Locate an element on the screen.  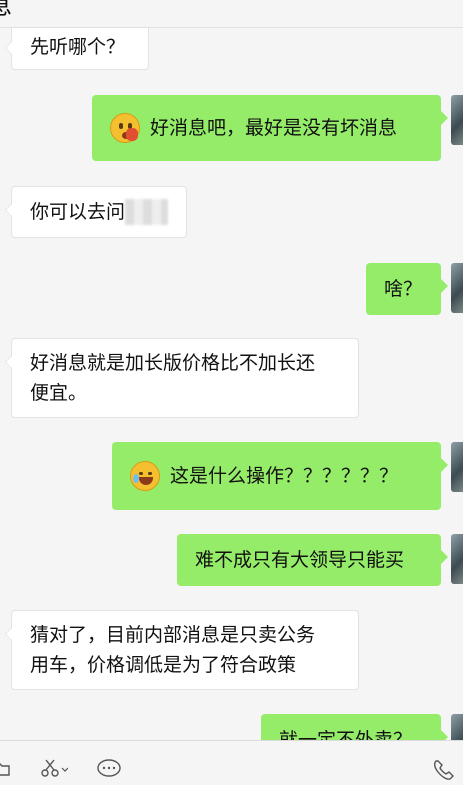
message-outgoing: 啥？ is located at coordinates (407, 289).